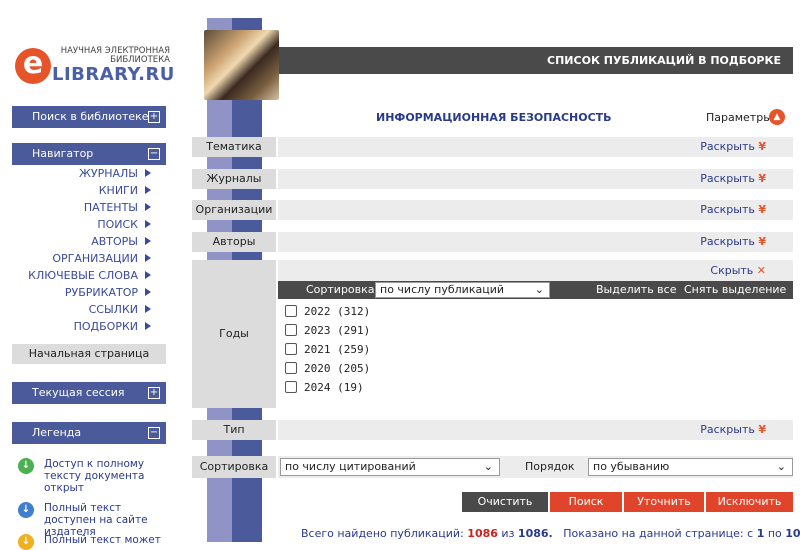 Image resolution: width=800 pixels, height=550 pixels. What do you see at coordinates (664, 502) in the screenshot?
I see `refine-button: Уточнить` at bounding box center [664, 502].